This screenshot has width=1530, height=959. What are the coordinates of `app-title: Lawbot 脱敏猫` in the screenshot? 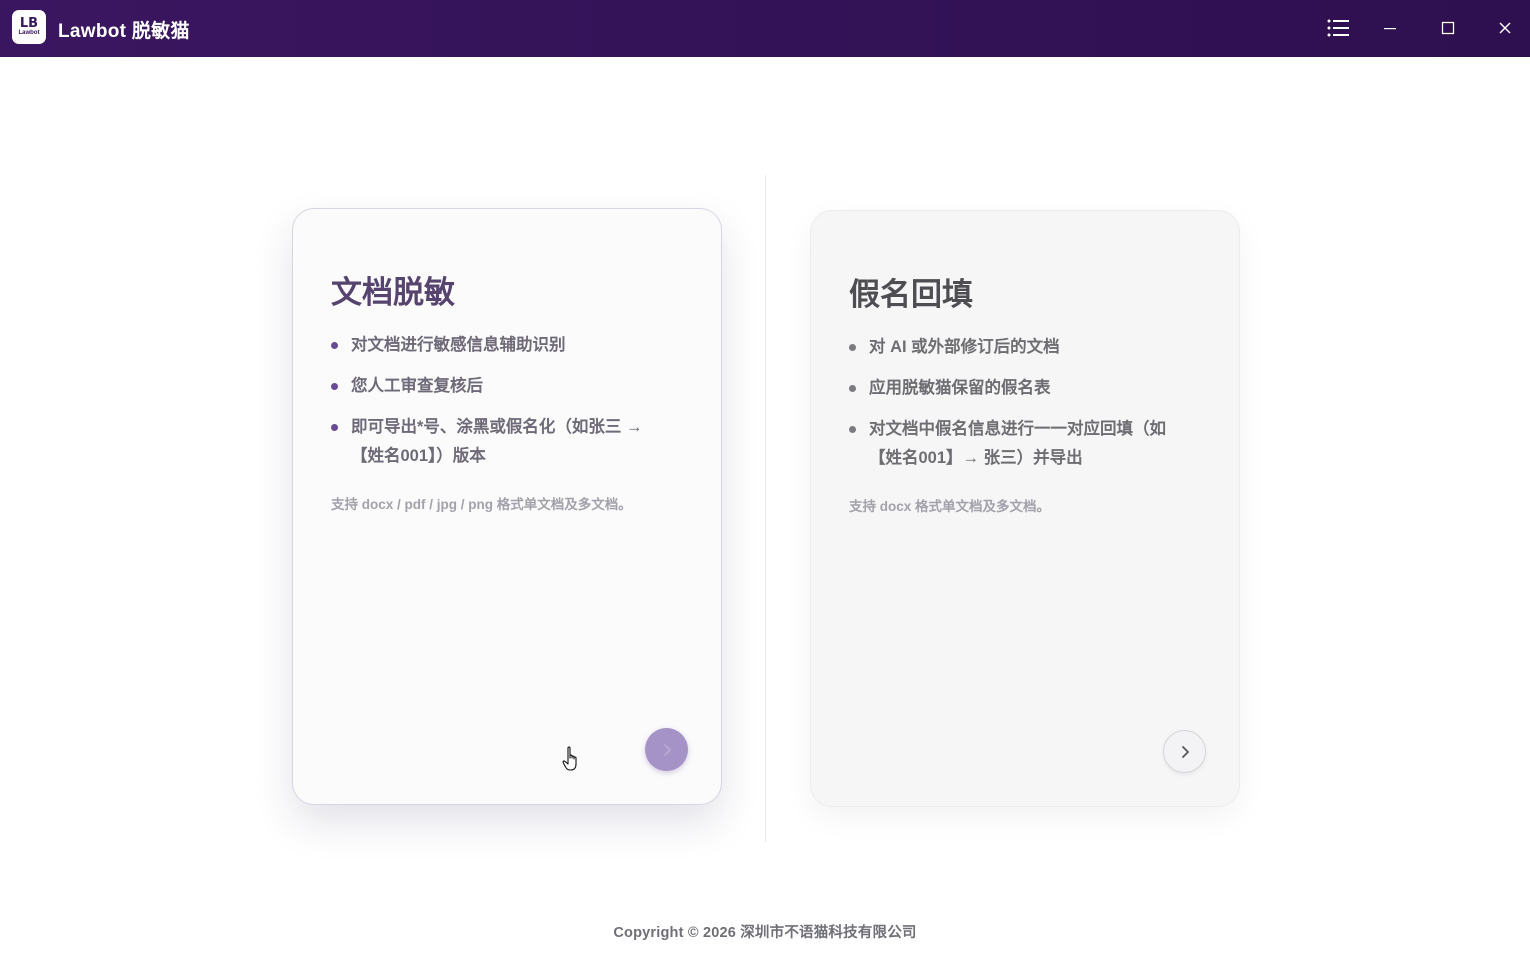 It's located at (124, 31).